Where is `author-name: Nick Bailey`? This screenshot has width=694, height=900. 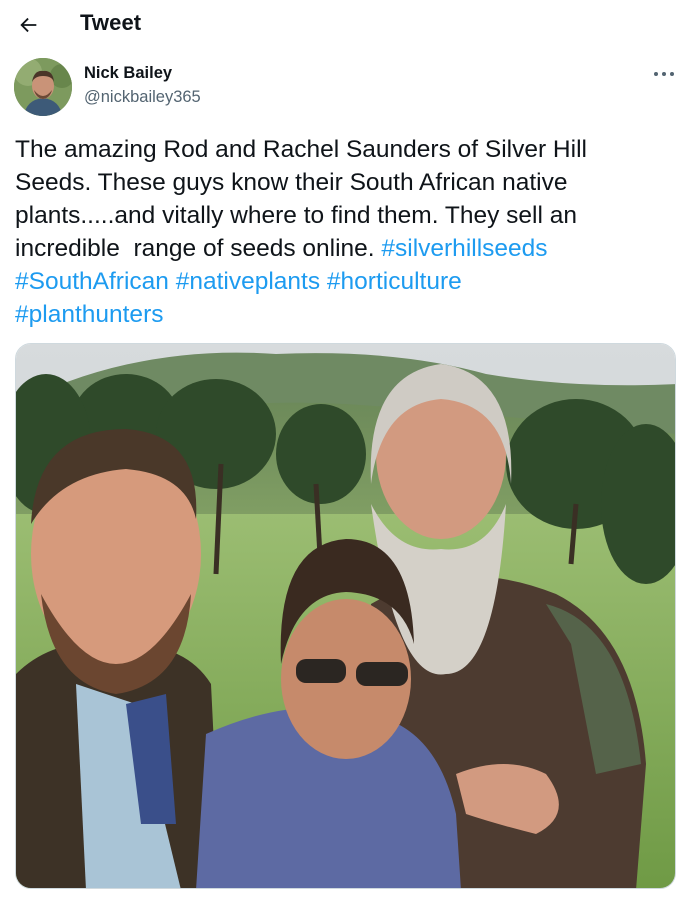
author-name: Nick Bailey is located at coordinates (128, 73).